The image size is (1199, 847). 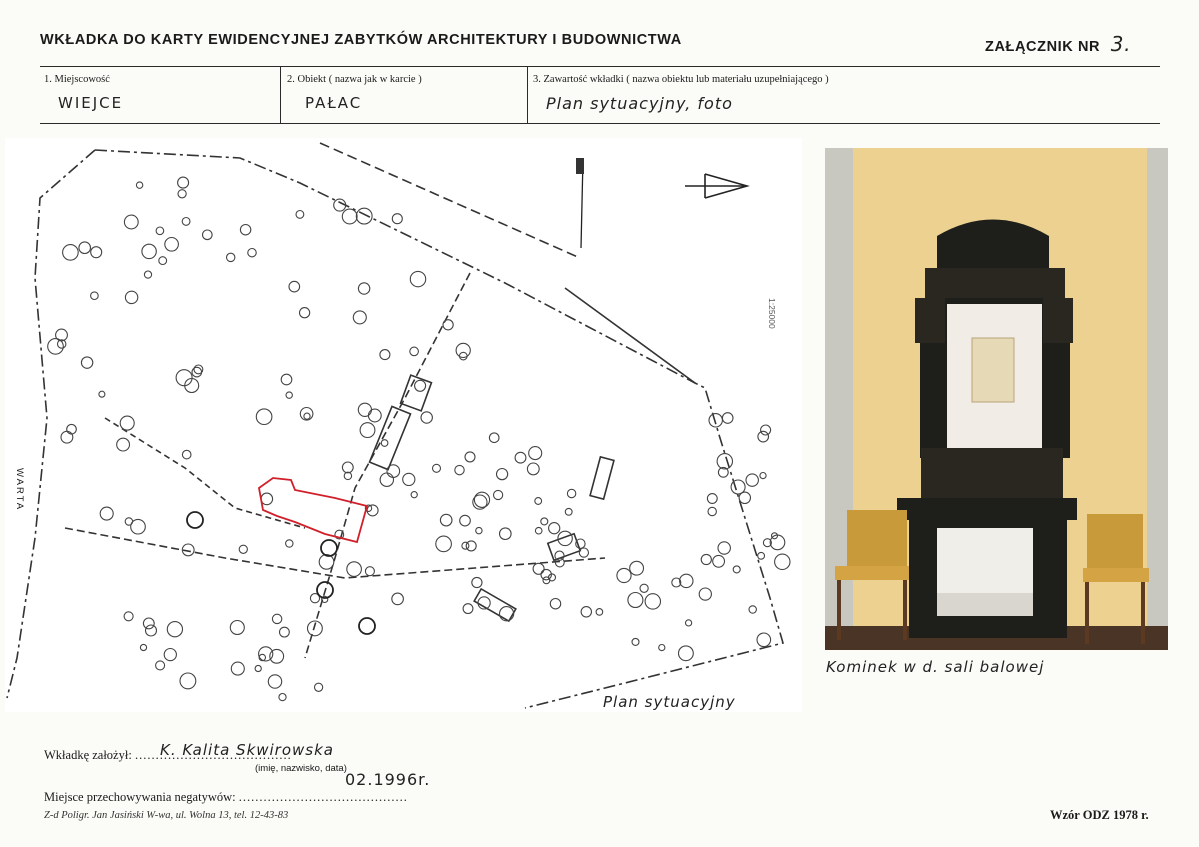 What do you see at coordinates (1121, 44) in the screenshot?
I see `annex-number: 3.` at bounding box center [1121, 44].